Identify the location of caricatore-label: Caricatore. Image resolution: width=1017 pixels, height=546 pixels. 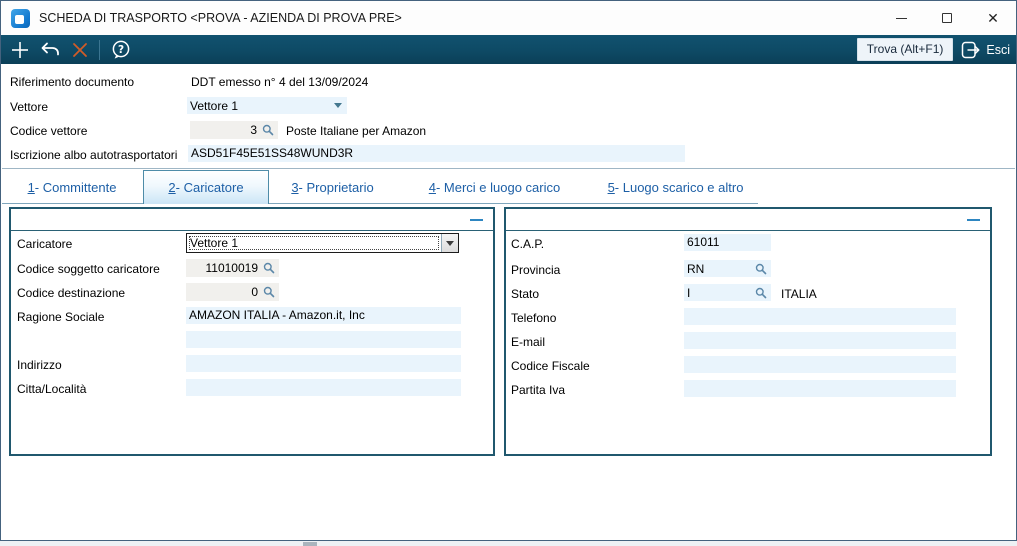
(45, 244).